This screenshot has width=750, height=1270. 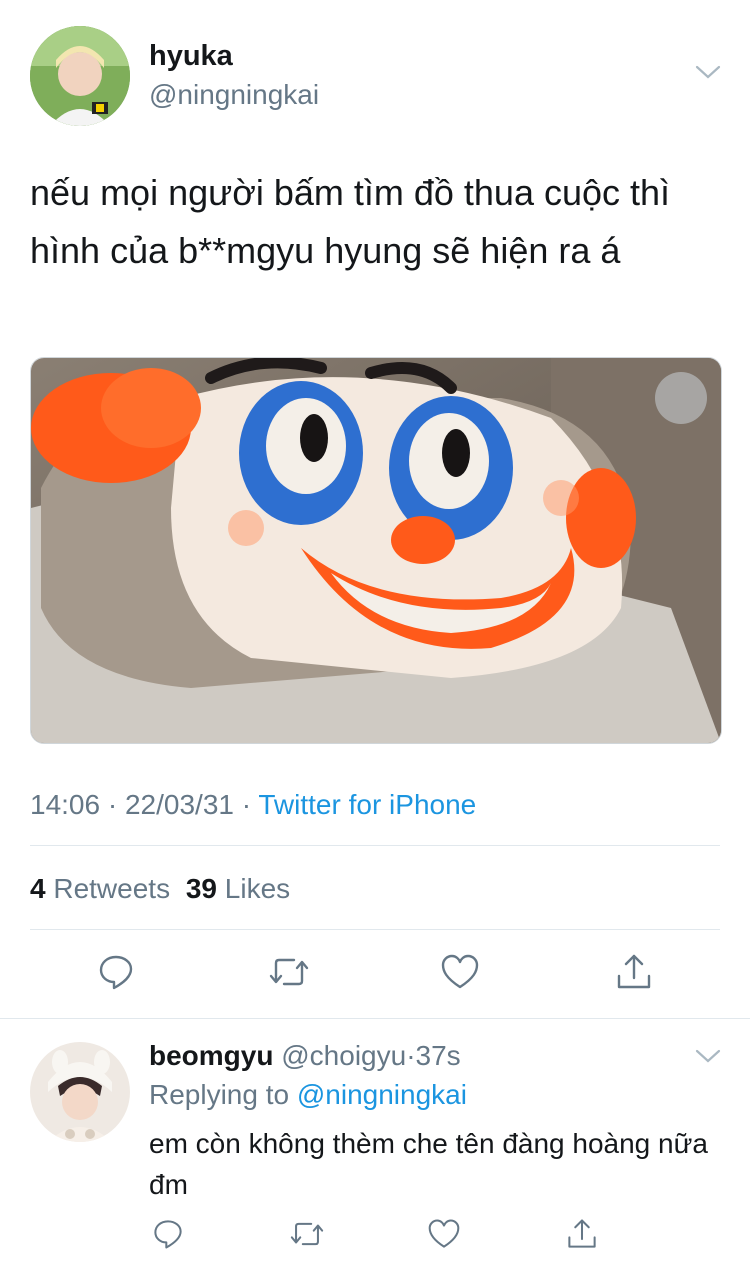 I want to click on author-name: hyuka, so click(x=191, y=56).